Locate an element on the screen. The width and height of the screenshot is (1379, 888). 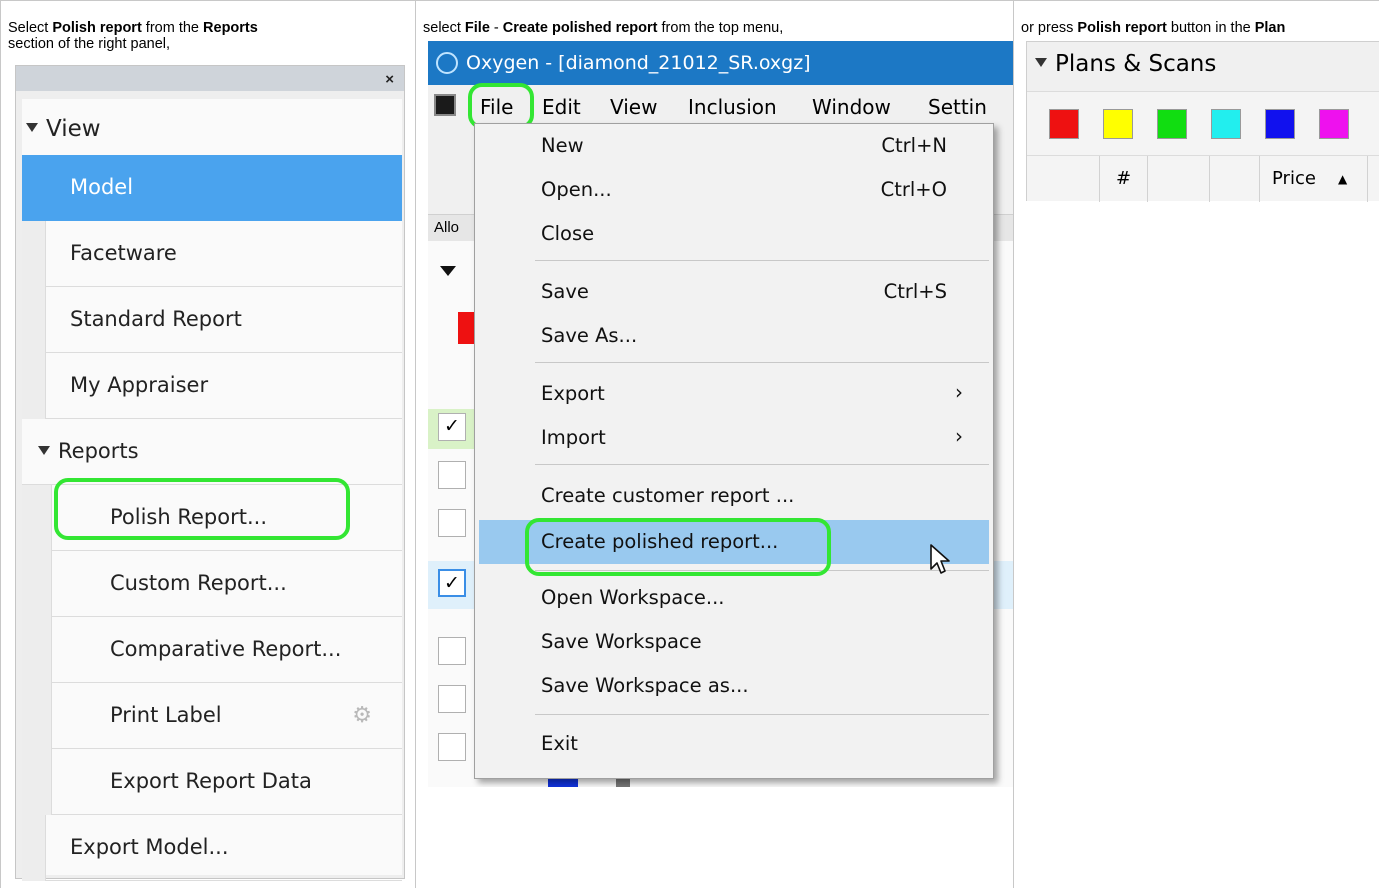
gear-icon: ⚙ is located at coordinates (362, 715).